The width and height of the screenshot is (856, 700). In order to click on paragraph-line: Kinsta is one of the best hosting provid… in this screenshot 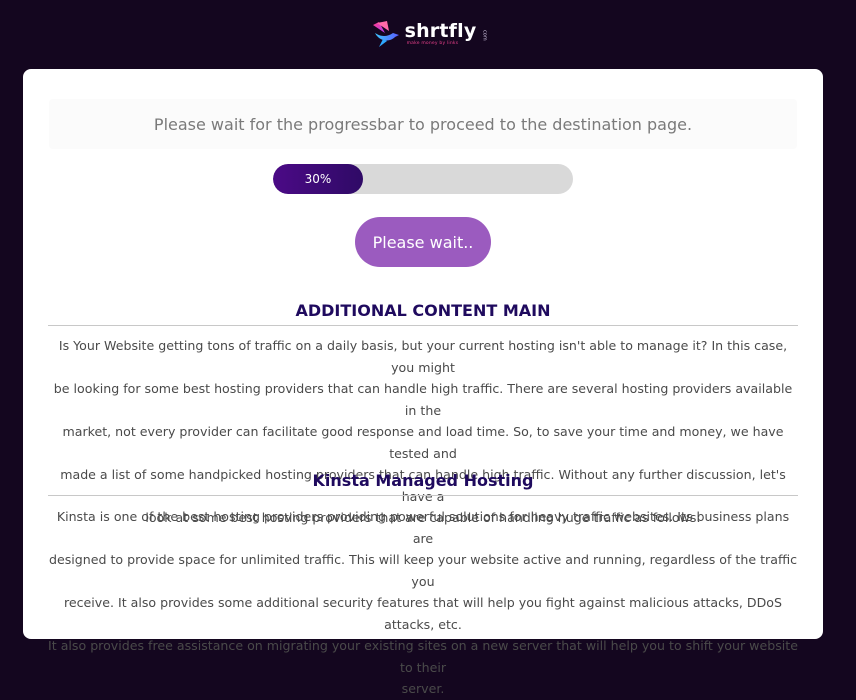, I will do `click(423, 527)`.